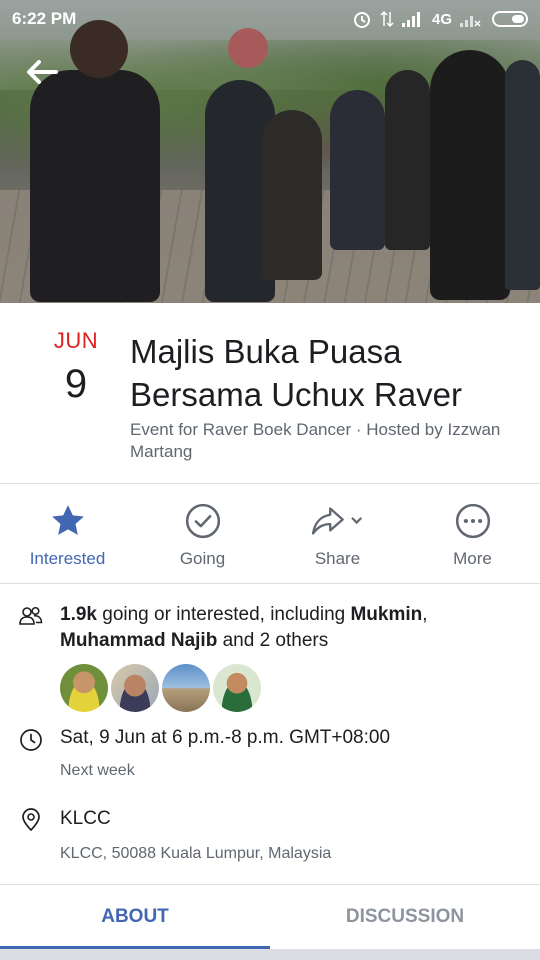  Describe the element at coordinates (386, 614) in the screenshot. I see `friend-name-1: Mukmin` at that location.